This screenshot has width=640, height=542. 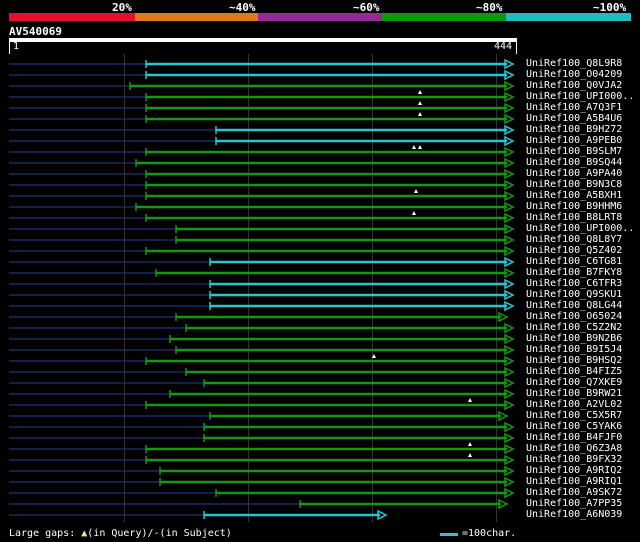 What do you see at coordinates (574, 470) in the screenshot?
I see `hit-link: UniRef100_A9RIQ2` at bounding box center [574, 470].